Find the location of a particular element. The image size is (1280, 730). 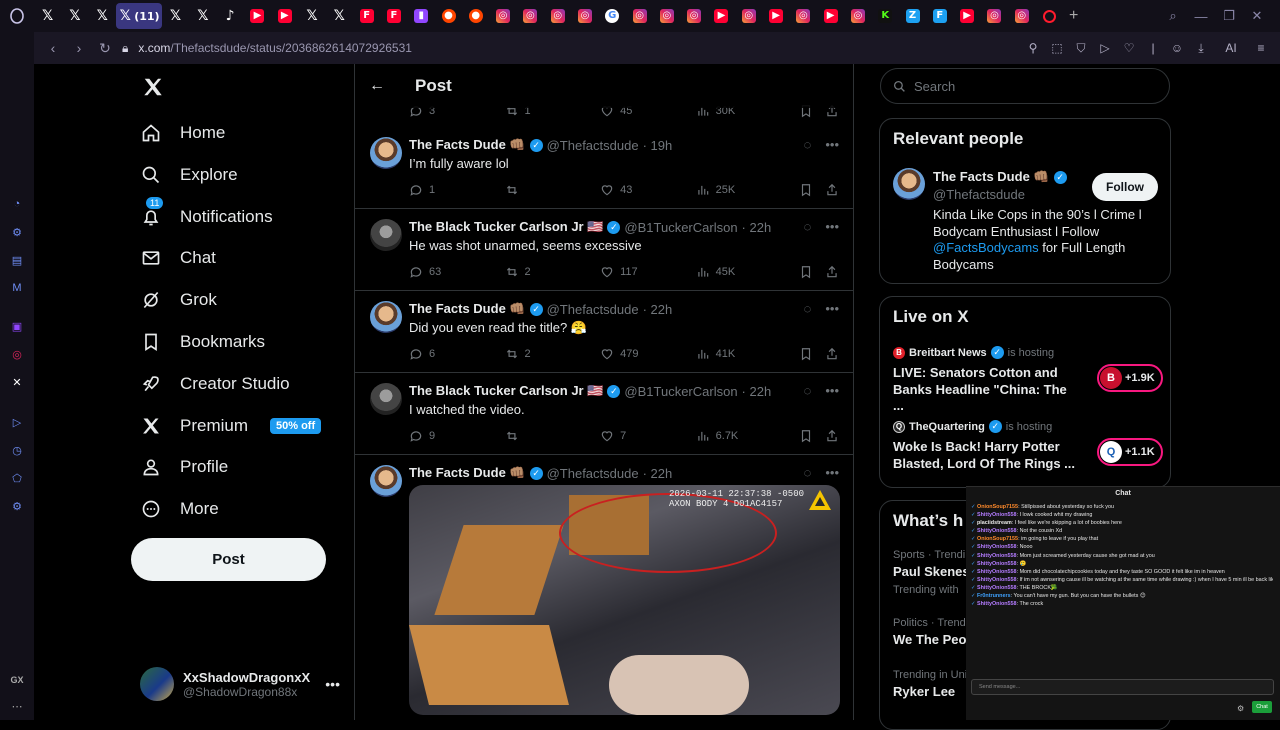

reply-button: 9 is located at coordinates (457, 436).